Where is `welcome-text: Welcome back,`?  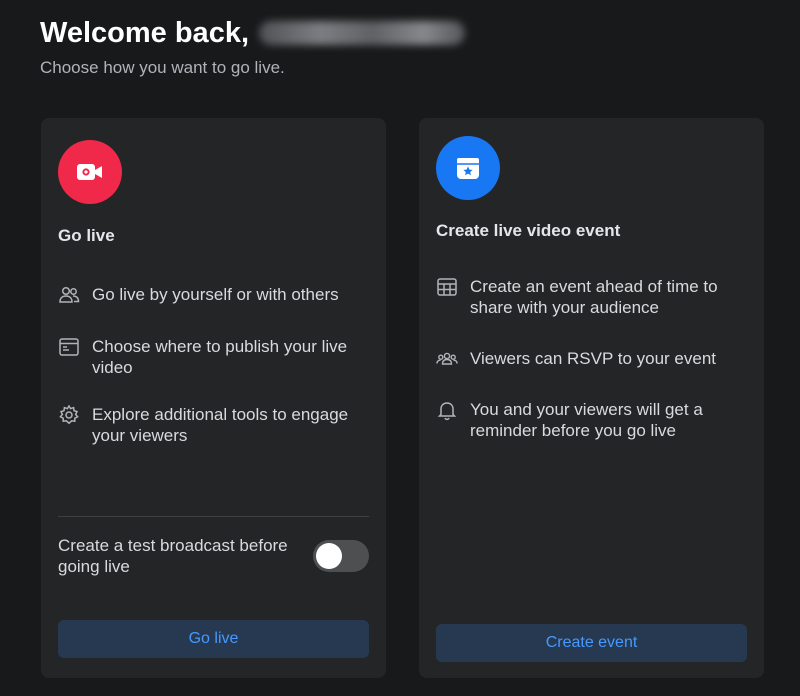
welcome-text: Welcome back, is located at coordinates (145, 32).